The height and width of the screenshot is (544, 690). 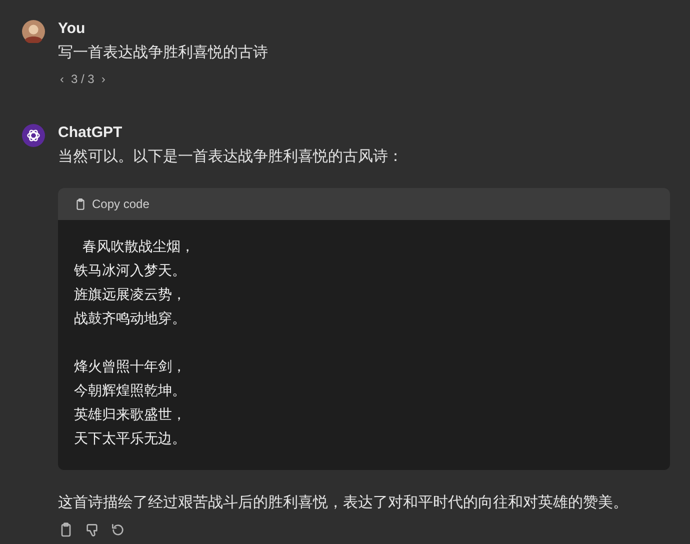 I want to click on author-name: ChatGPT, so click(x=91, y=133).